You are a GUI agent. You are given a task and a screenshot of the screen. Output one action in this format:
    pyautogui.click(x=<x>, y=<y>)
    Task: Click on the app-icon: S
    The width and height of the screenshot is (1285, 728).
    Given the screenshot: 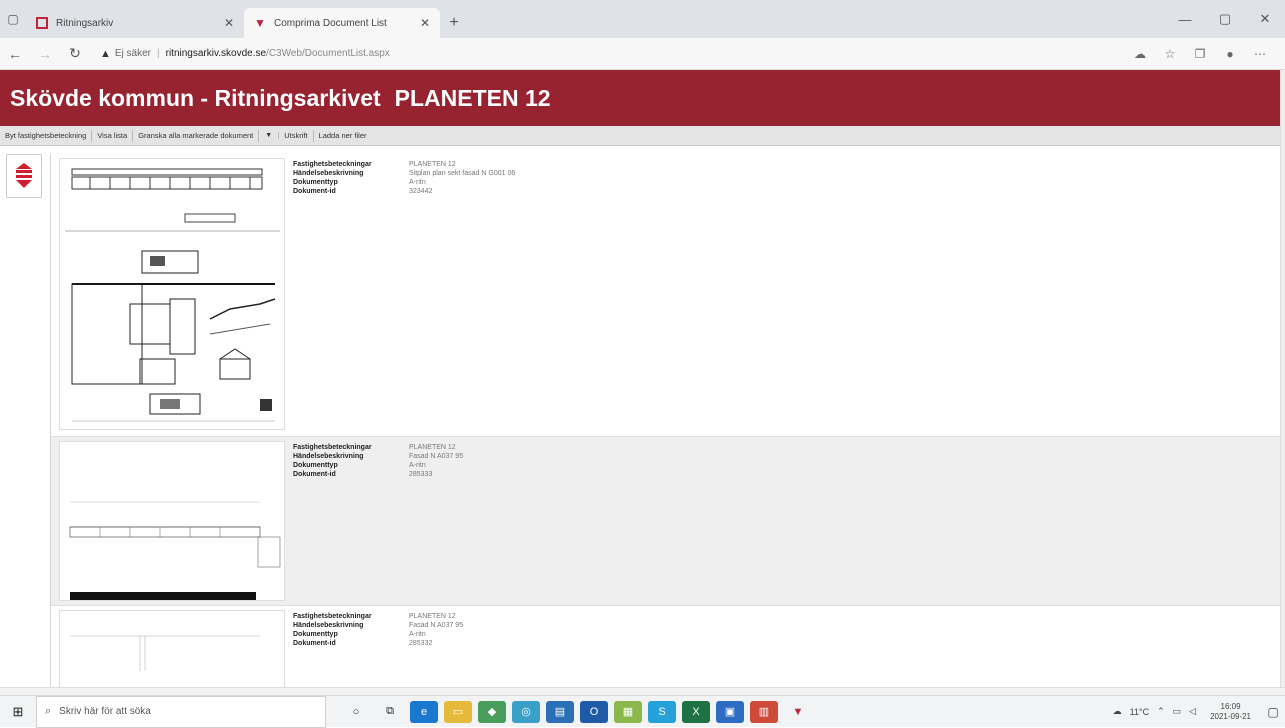 What is the action you would take?
    pyautogui.click(x=662, y=711)
    